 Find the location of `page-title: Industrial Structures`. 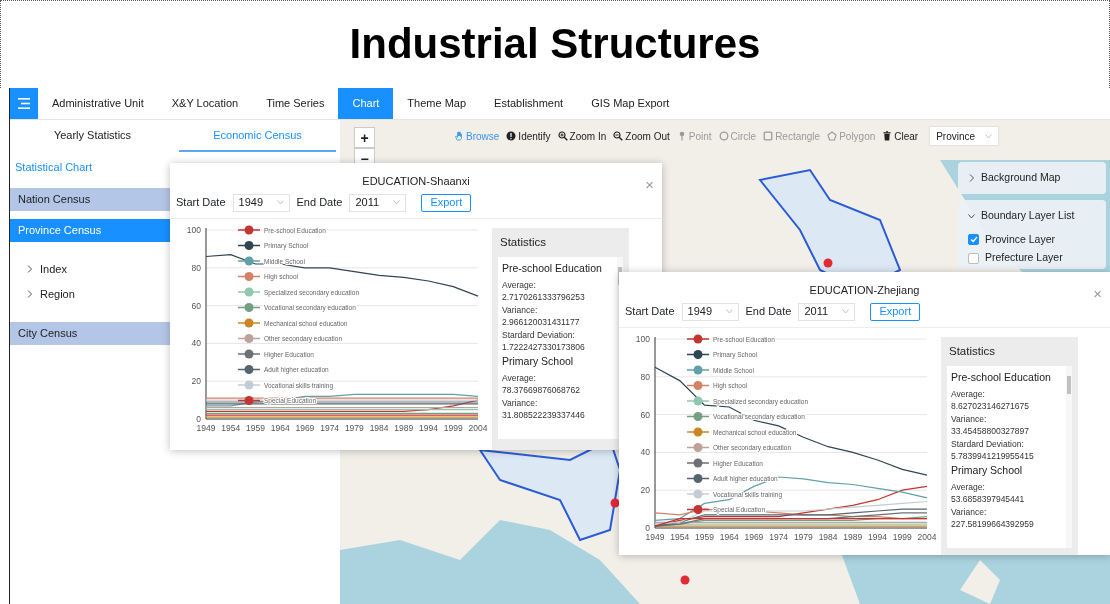

page-title: Industrial Structures is located at coordinates (555, 44).